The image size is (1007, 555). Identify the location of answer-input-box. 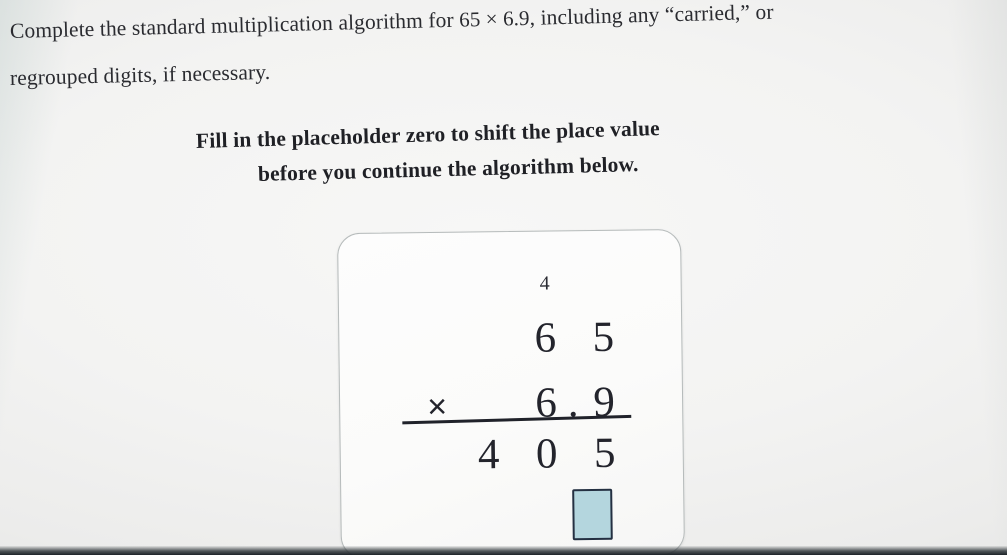
(592, 514).